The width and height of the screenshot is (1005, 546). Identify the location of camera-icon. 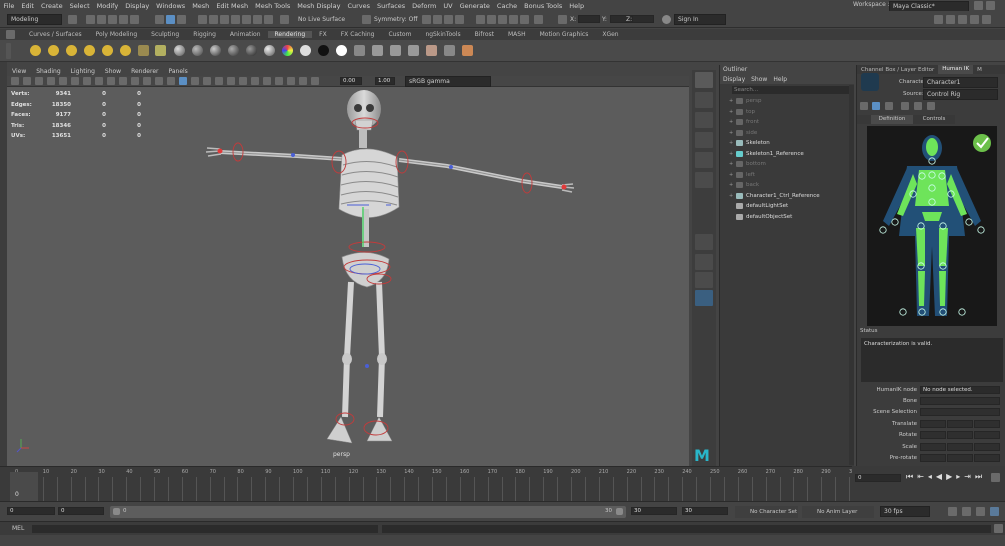
(491, 19).